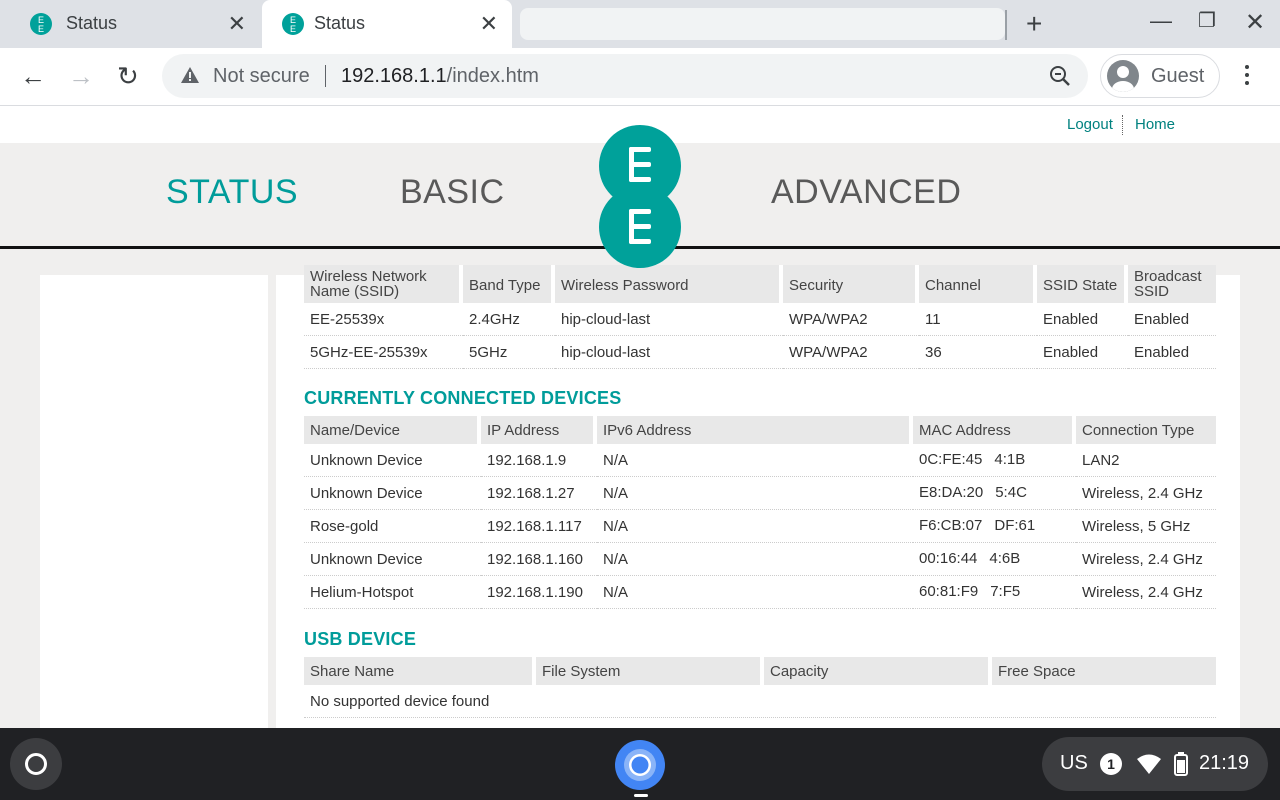  Describe the element at coordinates (394, 76) in the screenshot. I see `url-host: 192.168.1.1` at that location.